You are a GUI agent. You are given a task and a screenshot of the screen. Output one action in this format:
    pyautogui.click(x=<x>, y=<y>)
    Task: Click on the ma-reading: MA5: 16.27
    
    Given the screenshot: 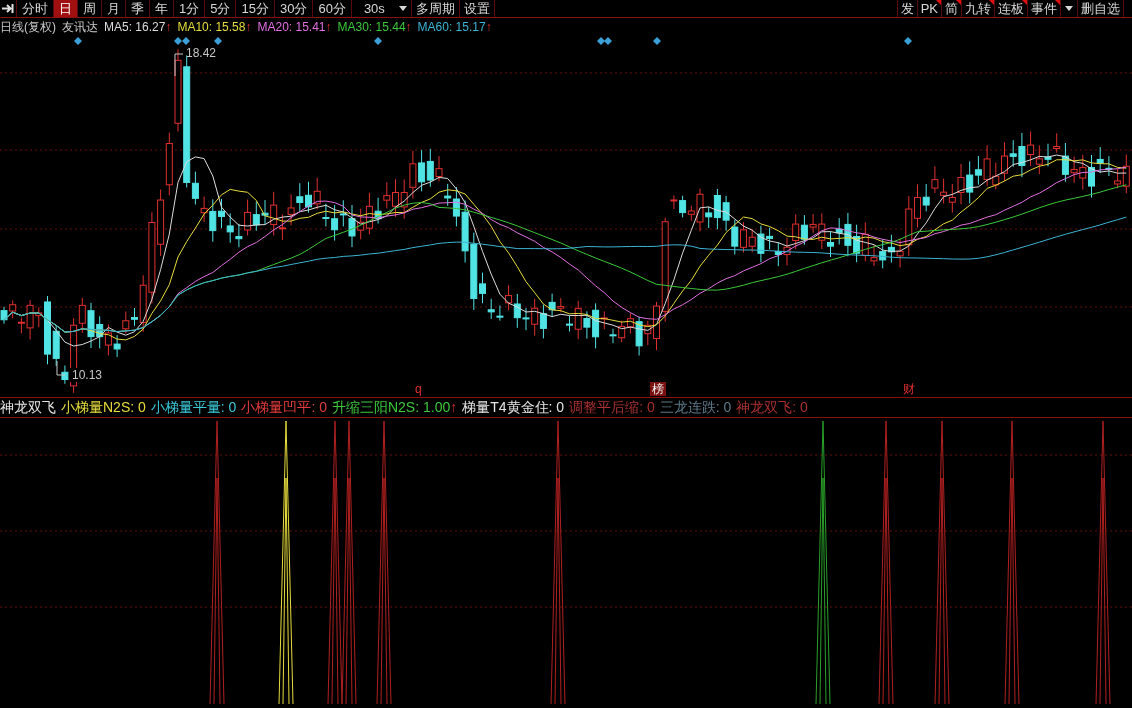 What is the action you would take?
    pyautogui.click(x=135, y=27)
    